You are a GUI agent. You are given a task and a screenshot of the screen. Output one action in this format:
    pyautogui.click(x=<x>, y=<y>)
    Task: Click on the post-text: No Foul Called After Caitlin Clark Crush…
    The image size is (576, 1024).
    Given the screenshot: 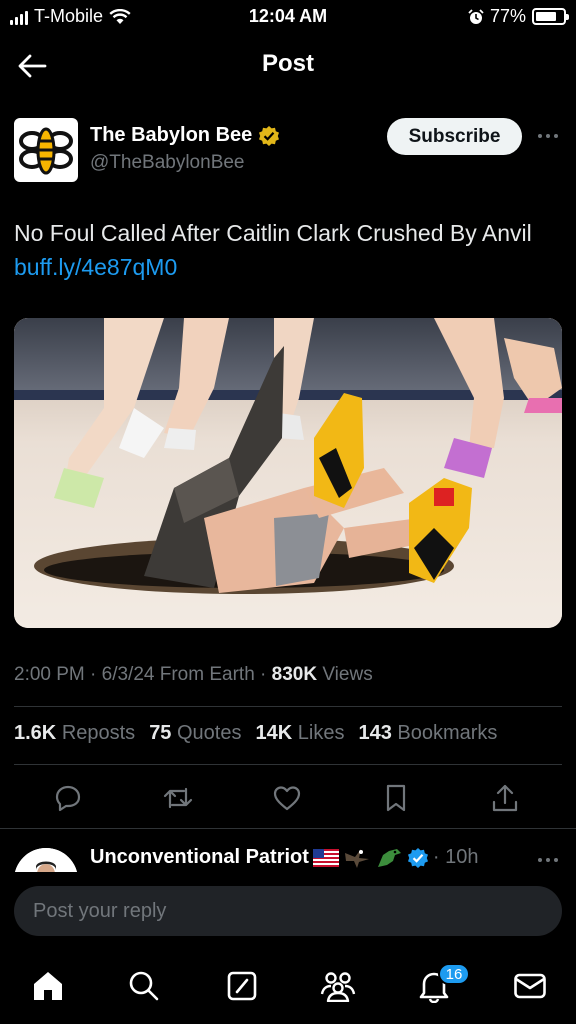 What is the action you would take?
    pyautogui.click(x=284, y=250)
    